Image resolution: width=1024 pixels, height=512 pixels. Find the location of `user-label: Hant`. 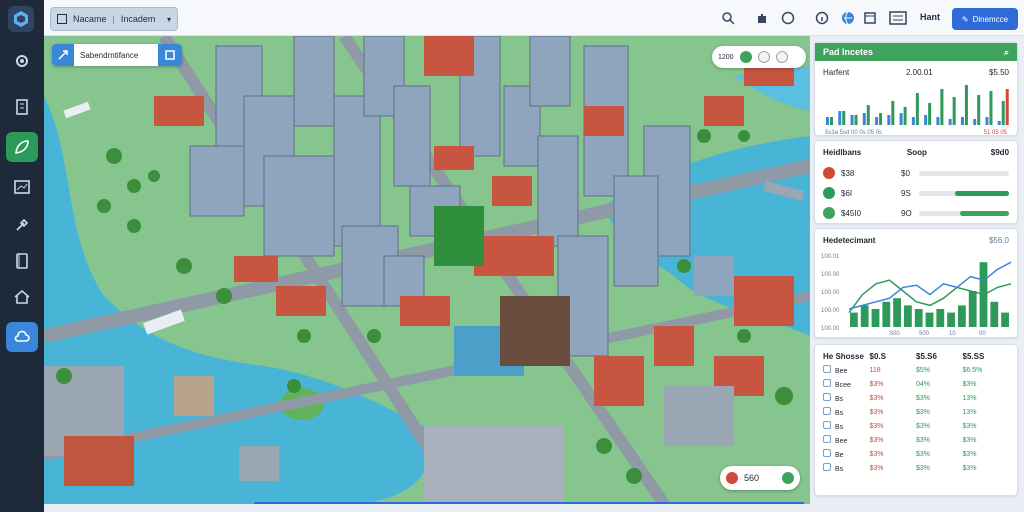

user-label: Hant is located at coordinates (930, 17).